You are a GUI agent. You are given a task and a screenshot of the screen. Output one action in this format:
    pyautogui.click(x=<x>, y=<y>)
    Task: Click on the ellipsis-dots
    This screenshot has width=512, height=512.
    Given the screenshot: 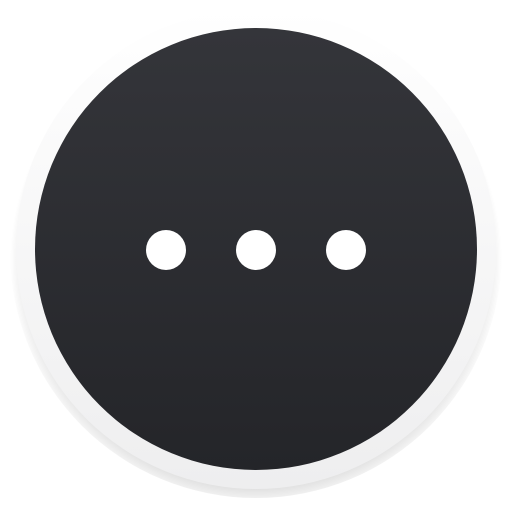 What is the action you would take?
    pyautogui.click(x=256, y=250)
    